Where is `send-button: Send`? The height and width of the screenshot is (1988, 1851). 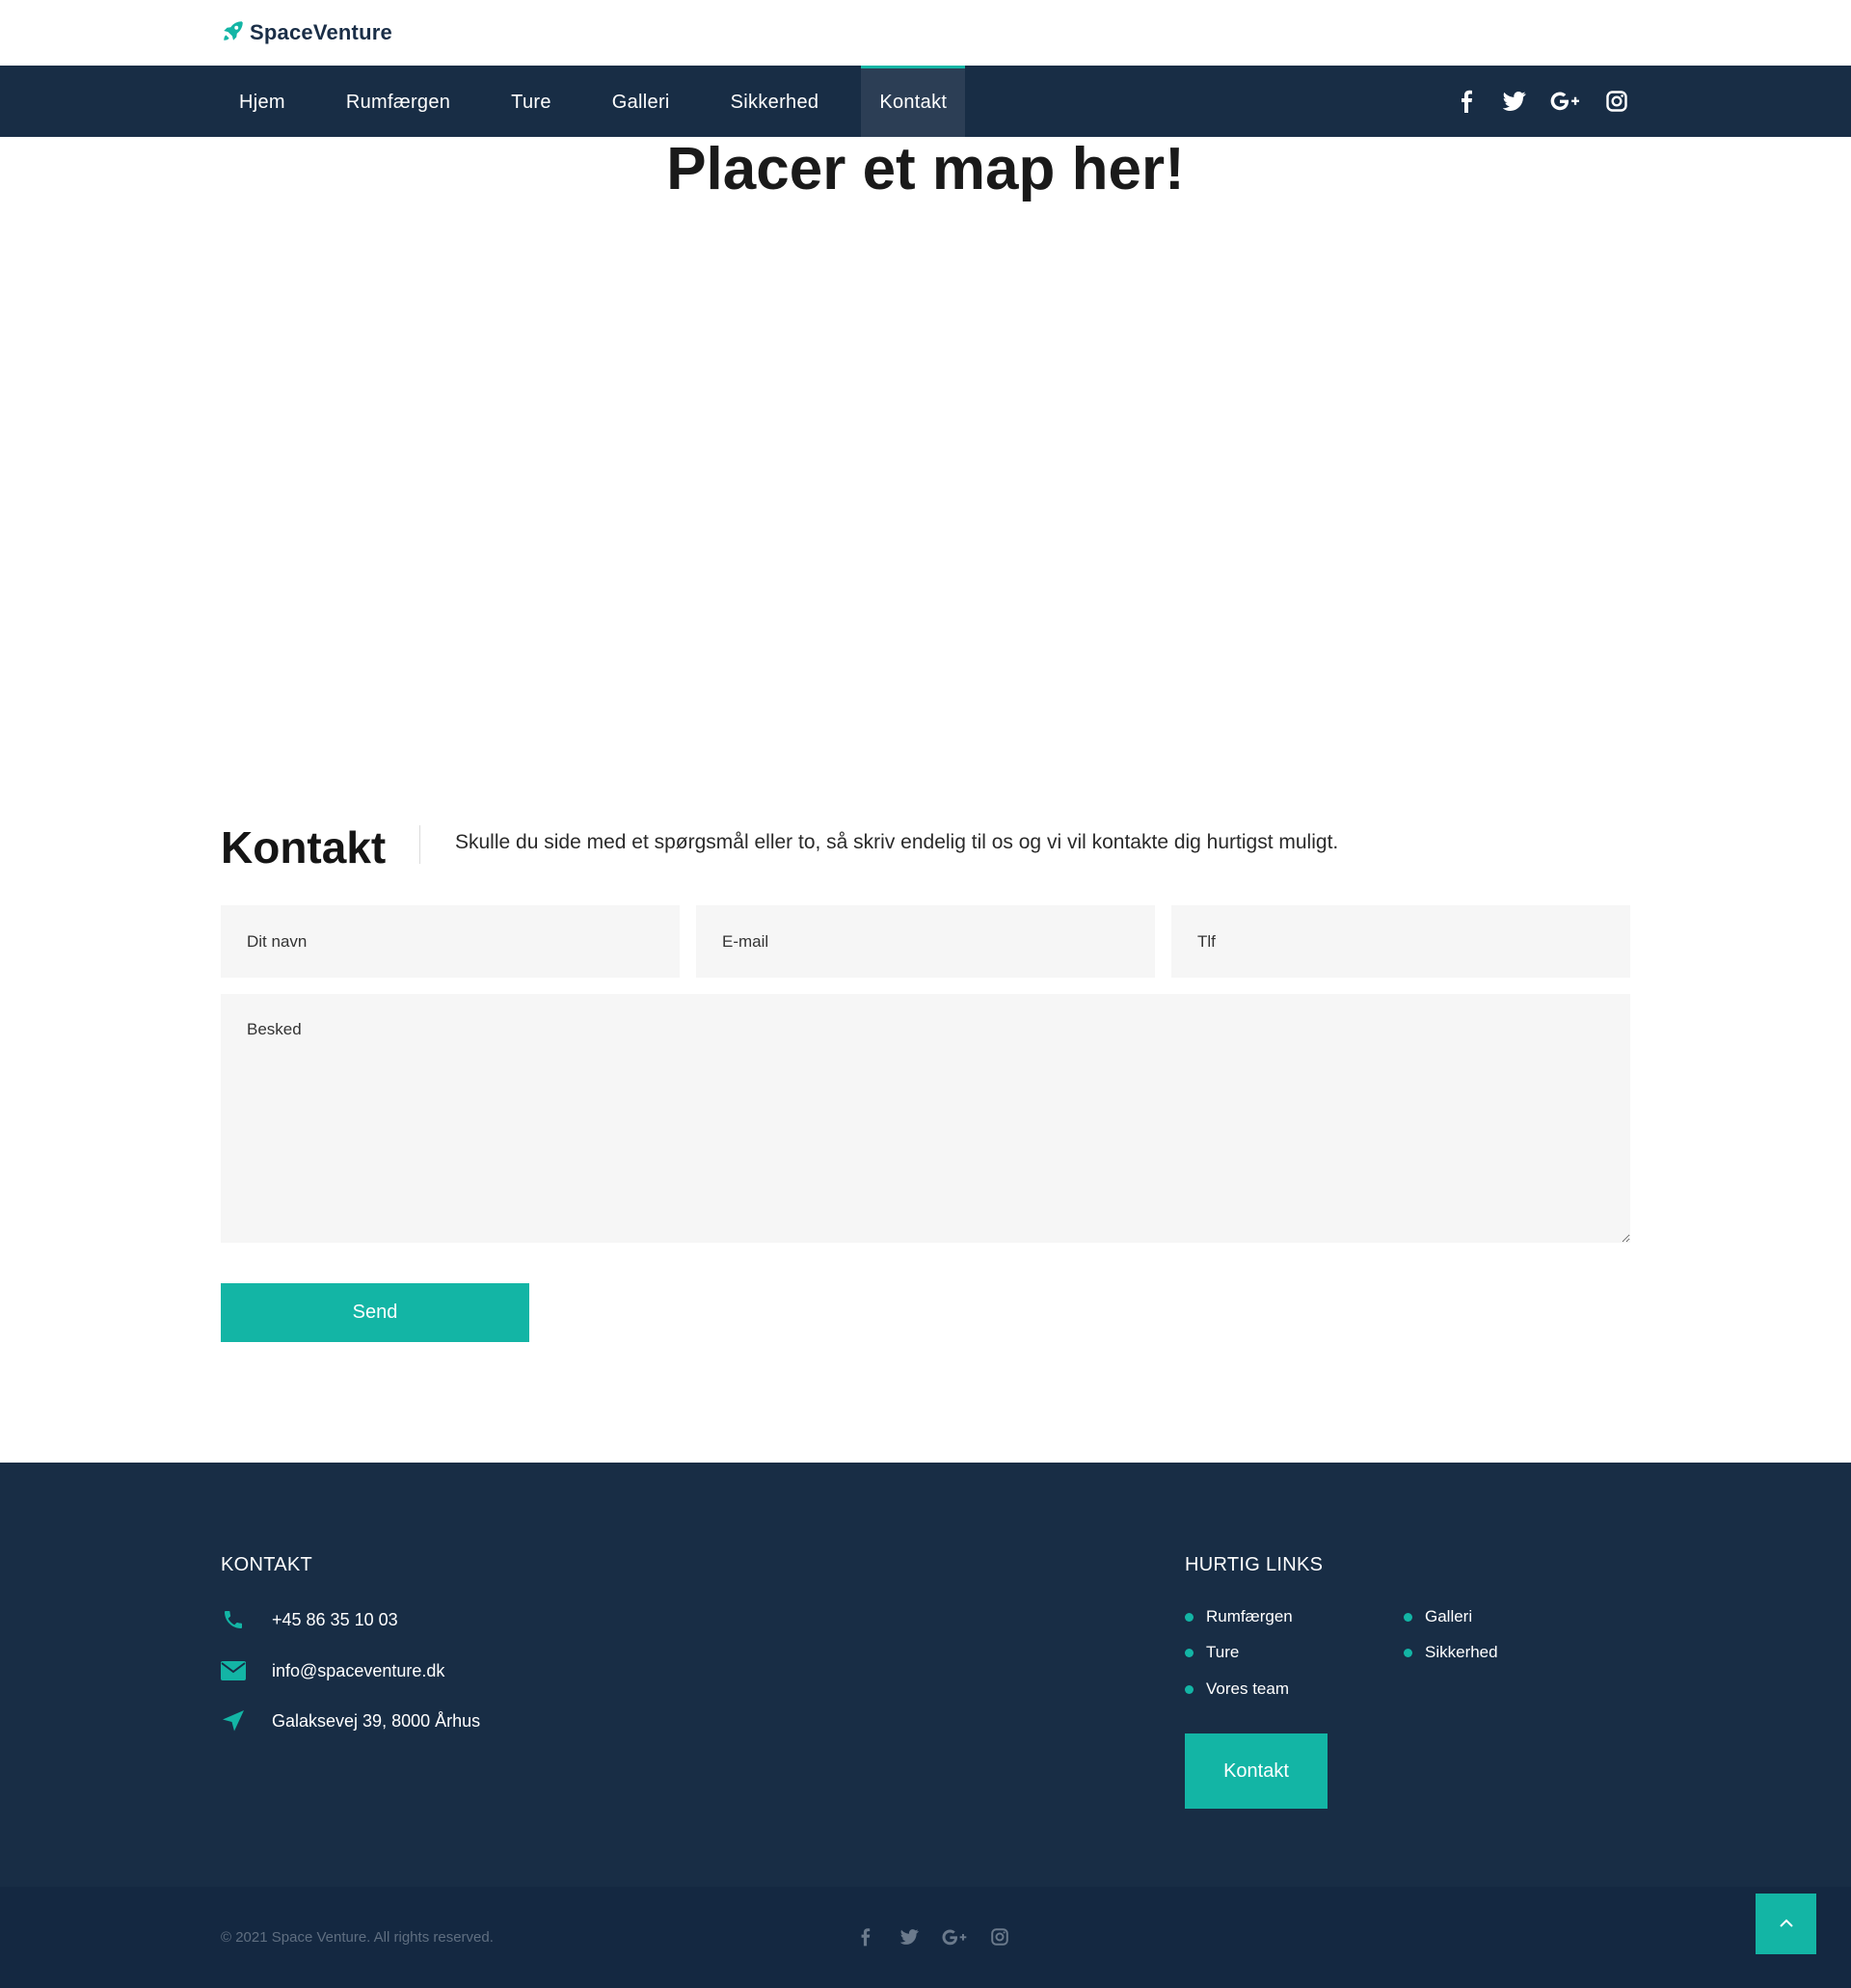 send-button: Send is located at coordinates (375, 1312).